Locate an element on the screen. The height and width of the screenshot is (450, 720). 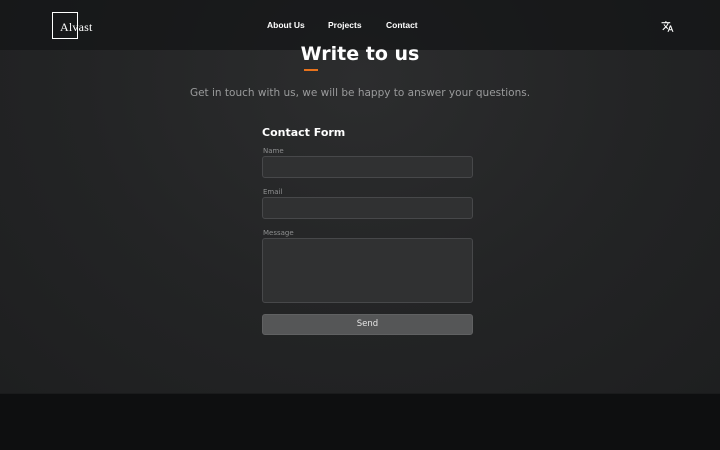
send-button: Send is located at coordinates (367, 324).